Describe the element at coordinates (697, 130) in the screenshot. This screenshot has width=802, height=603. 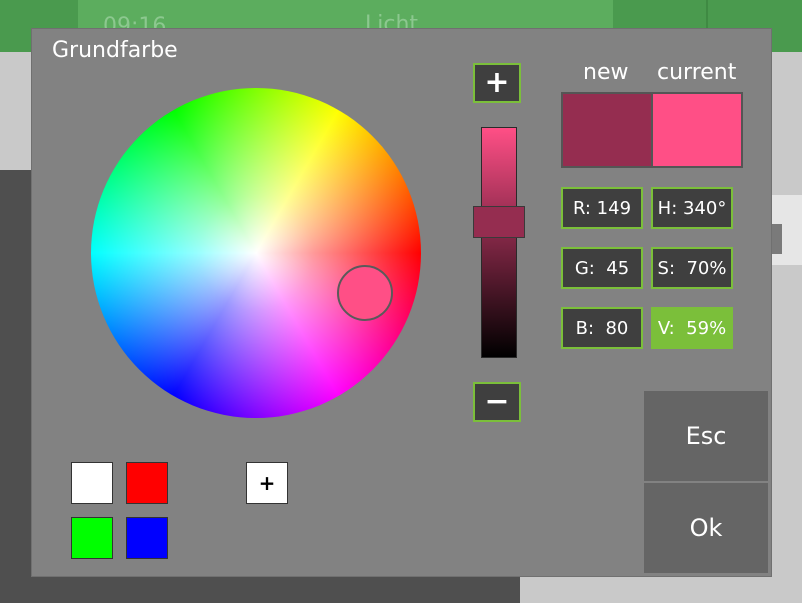
I see `current-color-swatch` at that location.